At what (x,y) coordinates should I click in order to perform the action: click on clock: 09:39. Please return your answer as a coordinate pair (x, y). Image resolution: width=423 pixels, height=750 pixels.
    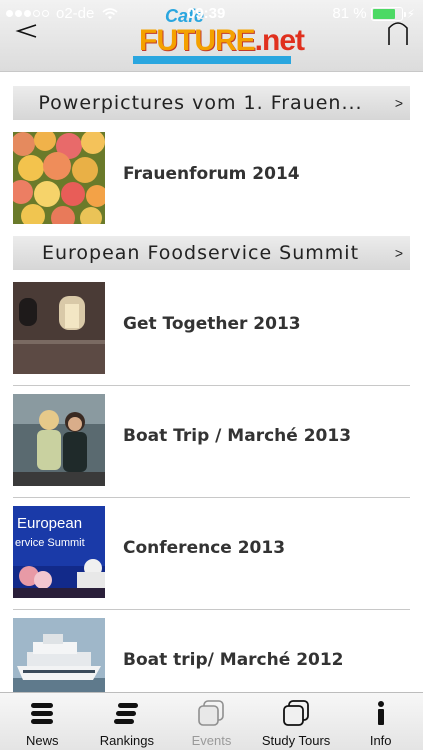
    Looking at the image, I should click on (206, 13).